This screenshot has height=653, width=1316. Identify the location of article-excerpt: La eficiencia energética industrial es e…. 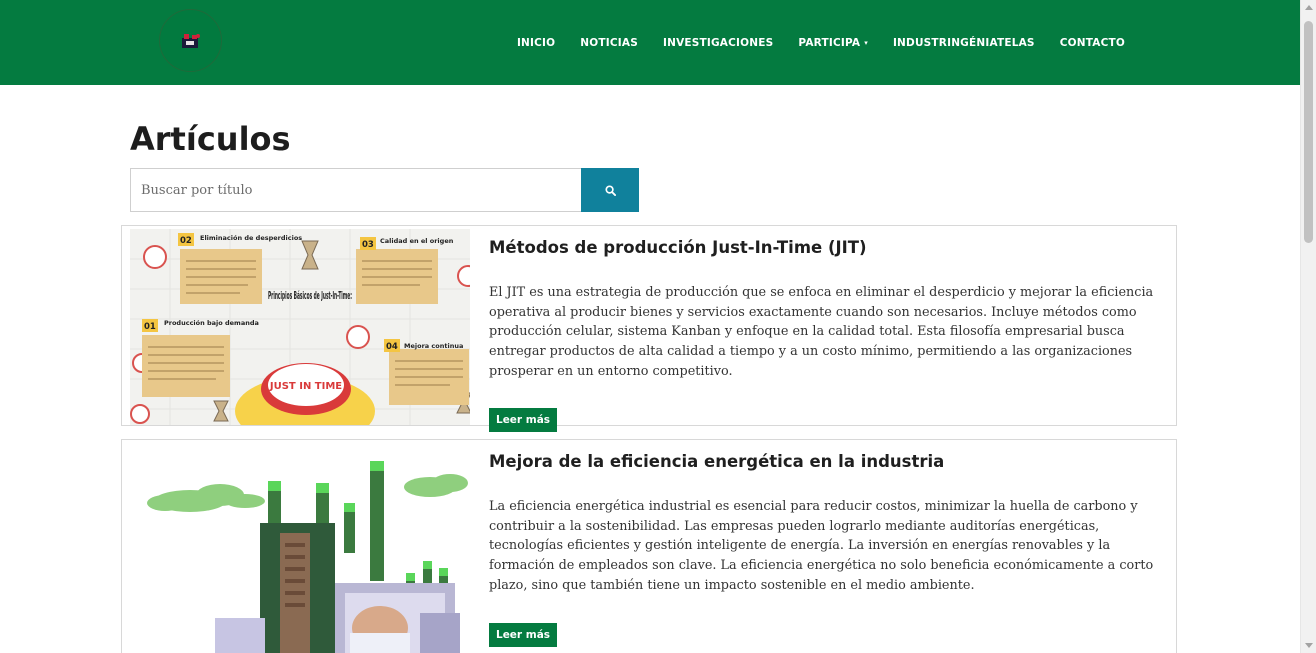
(821, 546).